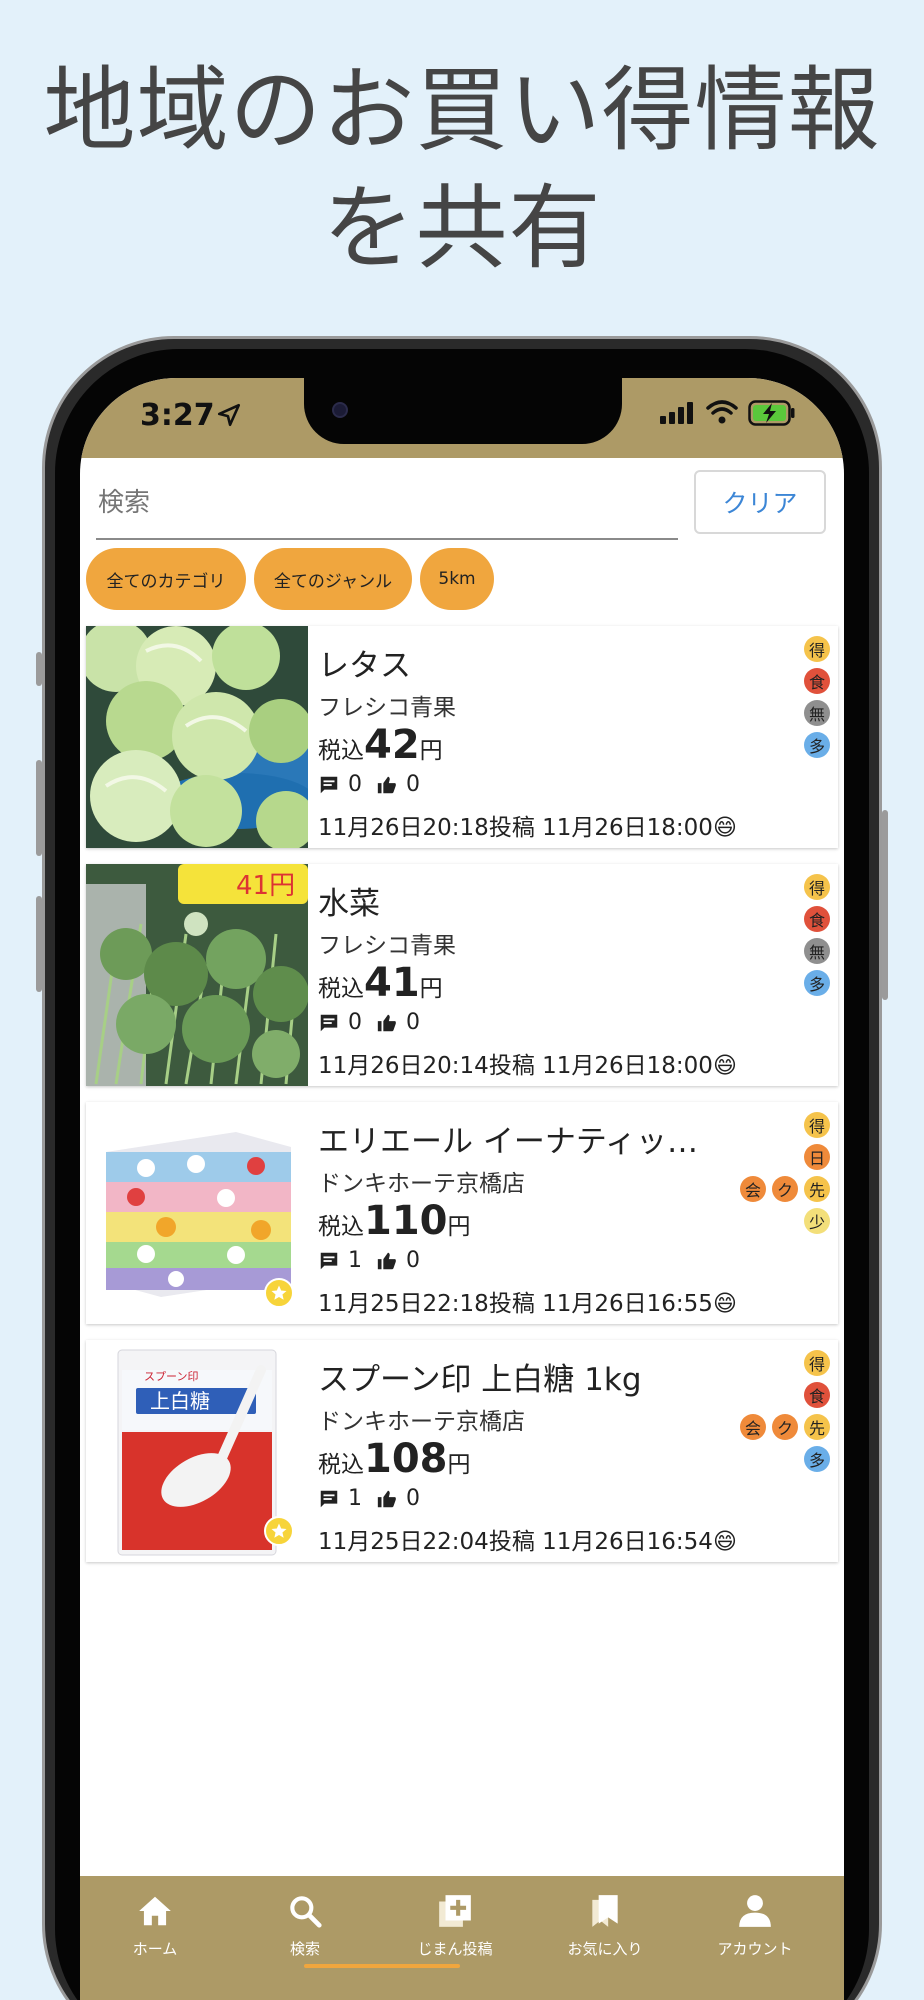 The image size is (924, 2000). I want to click on svg-text: 41円, so click(265, 886).